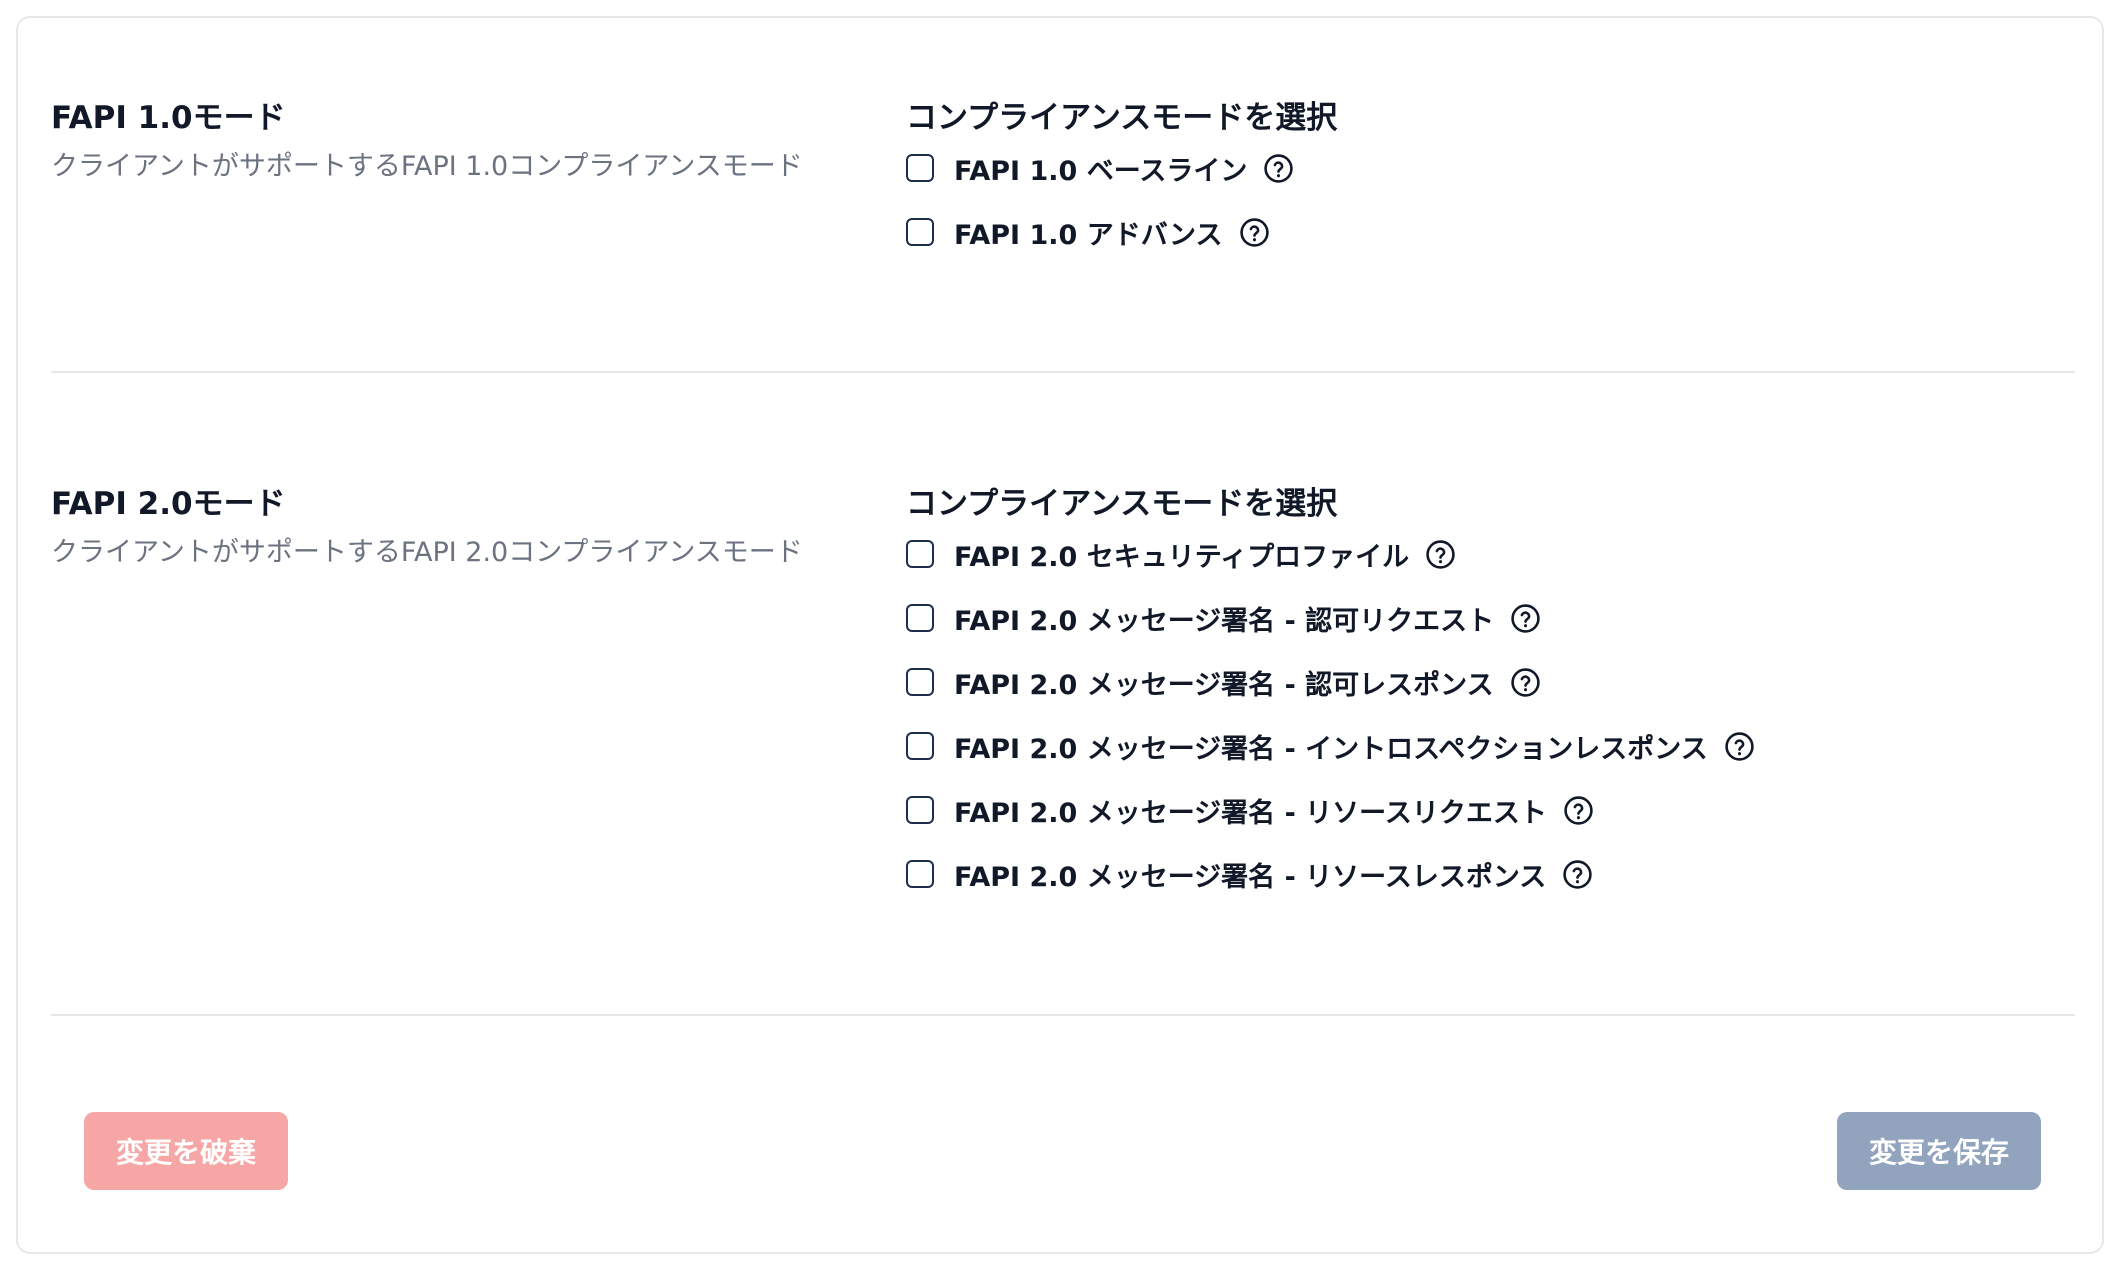 This screenshot has height=1272, width=2122. I want to click on fapi2-option-resource-response: FAPI 2.0 メッセージ署名 - リソースレスポンス, so click(1249, 874).